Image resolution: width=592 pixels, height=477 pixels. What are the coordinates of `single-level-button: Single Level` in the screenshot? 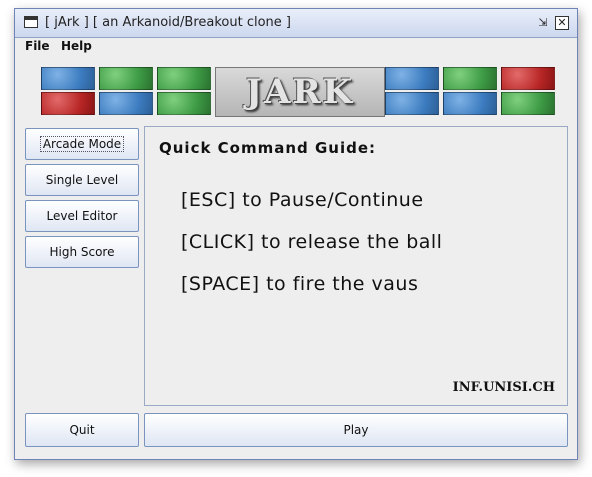 It's located at (82, 180).